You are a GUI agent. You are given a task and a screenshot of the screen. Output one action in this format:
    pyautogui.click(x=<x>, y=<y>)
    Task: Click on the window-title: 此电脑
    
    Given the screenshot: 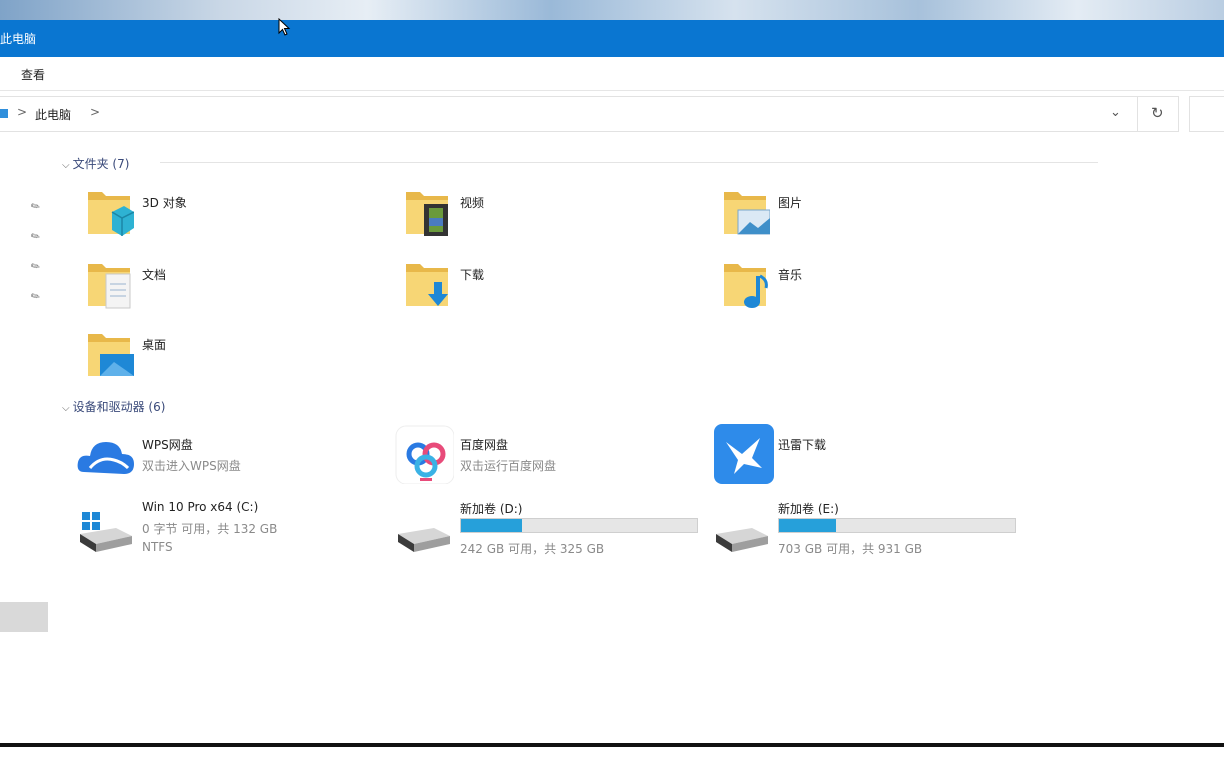 What is the action you would take?
    pyautogui.click(x=18, y=39)
    